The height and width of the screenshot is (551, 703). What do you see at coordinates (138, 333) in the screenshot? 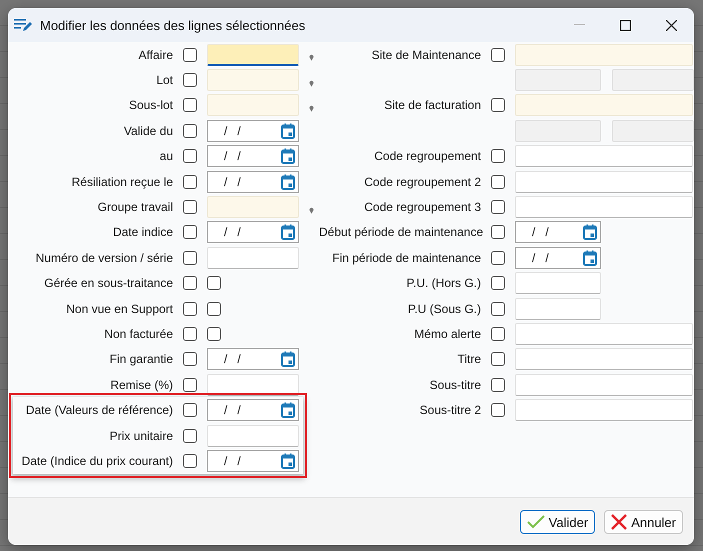
I see `field-label: Non facturée` at bounding box center [138, 333].